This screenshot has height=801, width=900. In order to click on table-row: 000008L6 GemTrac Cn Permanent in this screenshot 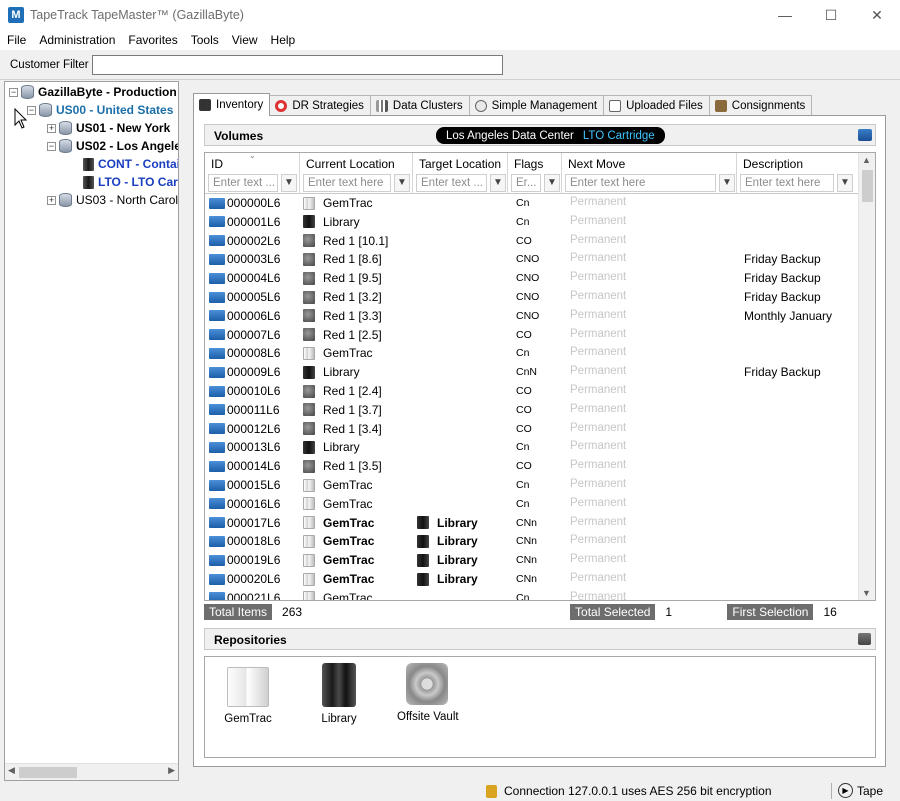, I will do `click(531, 353)`.